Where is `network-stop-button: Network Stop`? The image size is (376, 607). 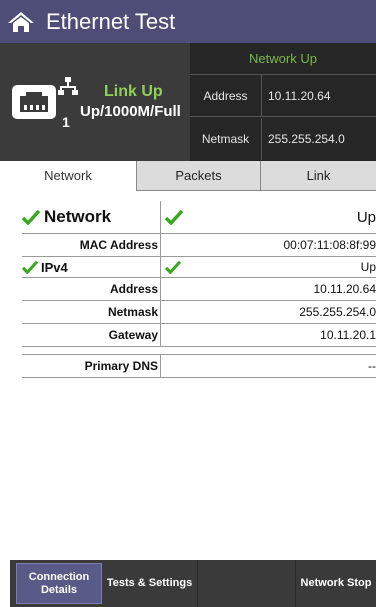
network-stop-button: Network Stop is located at coordinates (336, 583).